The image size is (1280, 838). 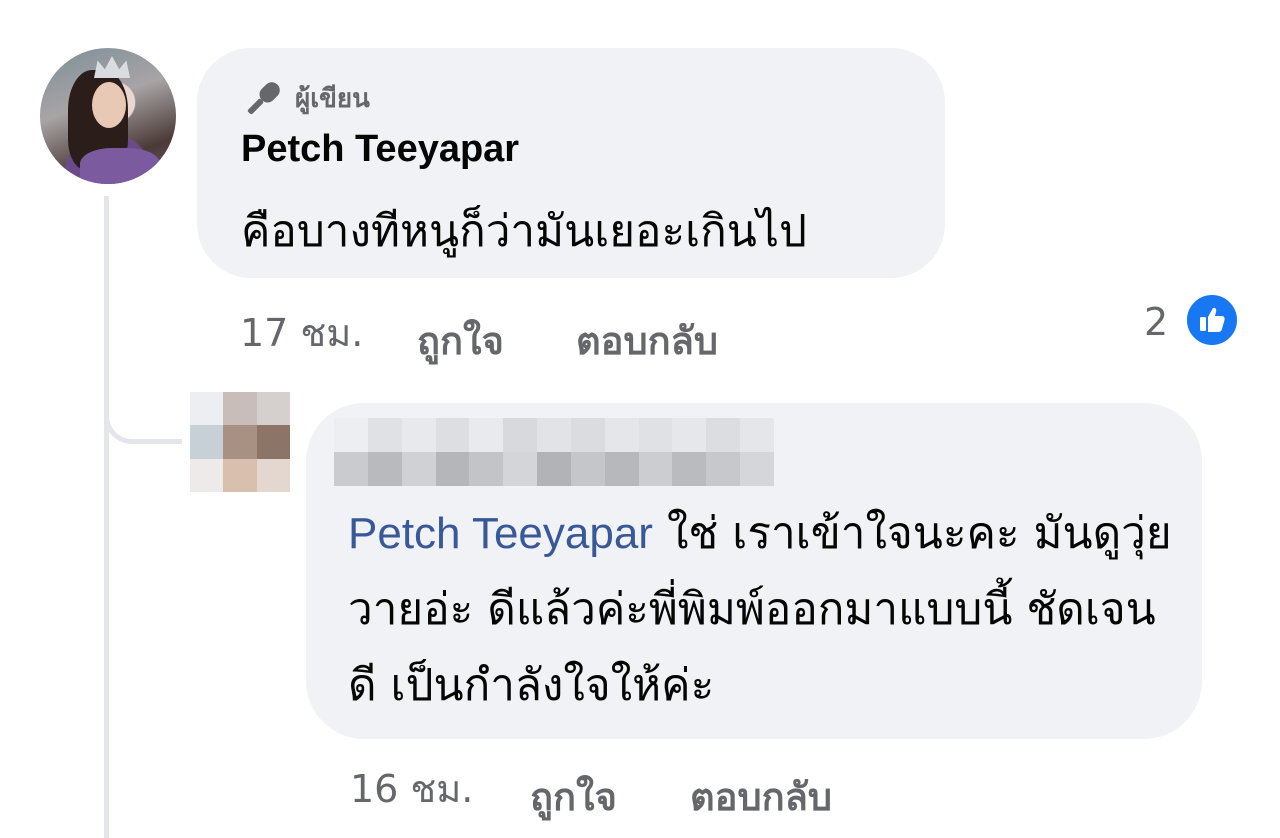 I want to click on mention-link: Petch Teeyapar, so click(x=500, y=533).